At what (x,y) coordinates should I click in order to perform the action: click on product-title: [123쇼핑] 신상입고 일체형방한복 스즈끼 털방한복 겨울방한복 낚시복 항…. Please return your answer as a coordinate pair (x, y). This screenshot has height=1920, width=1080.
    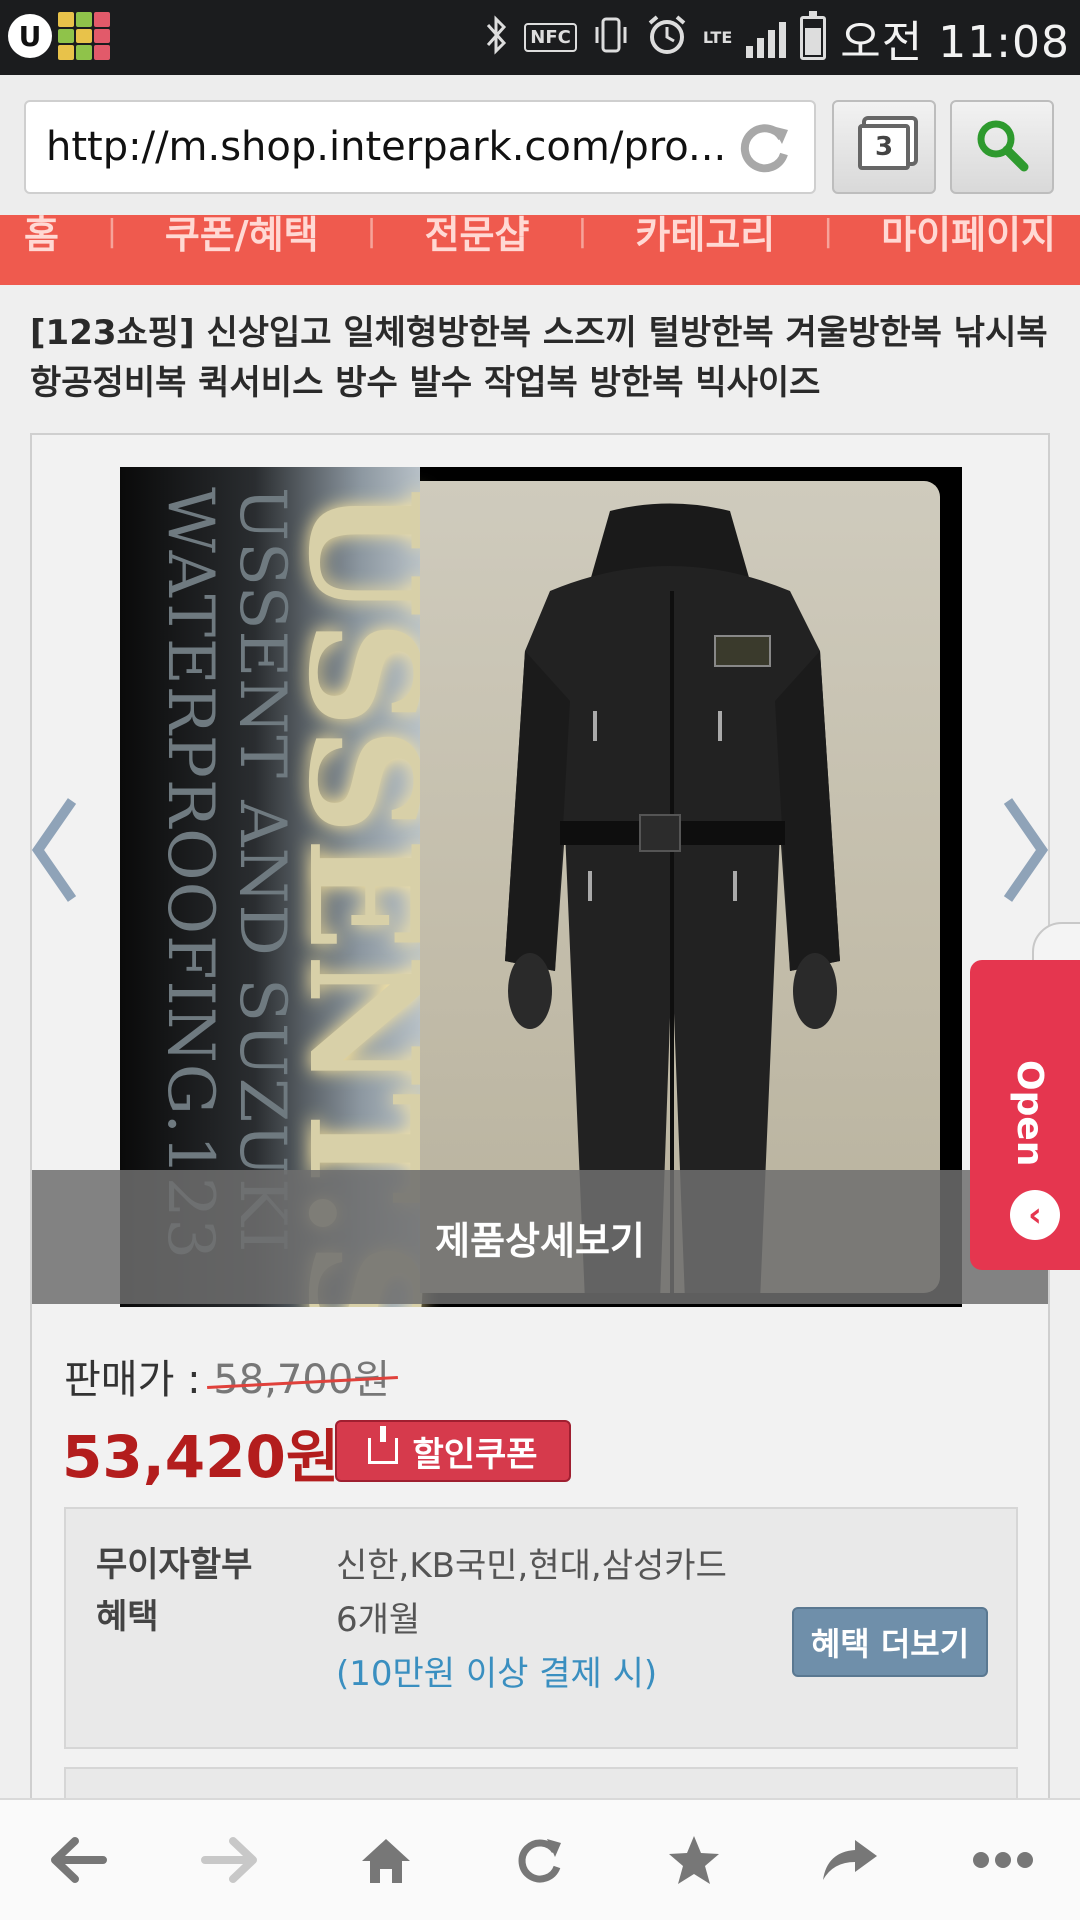
    Looking at the image, I should click on (539, 358).